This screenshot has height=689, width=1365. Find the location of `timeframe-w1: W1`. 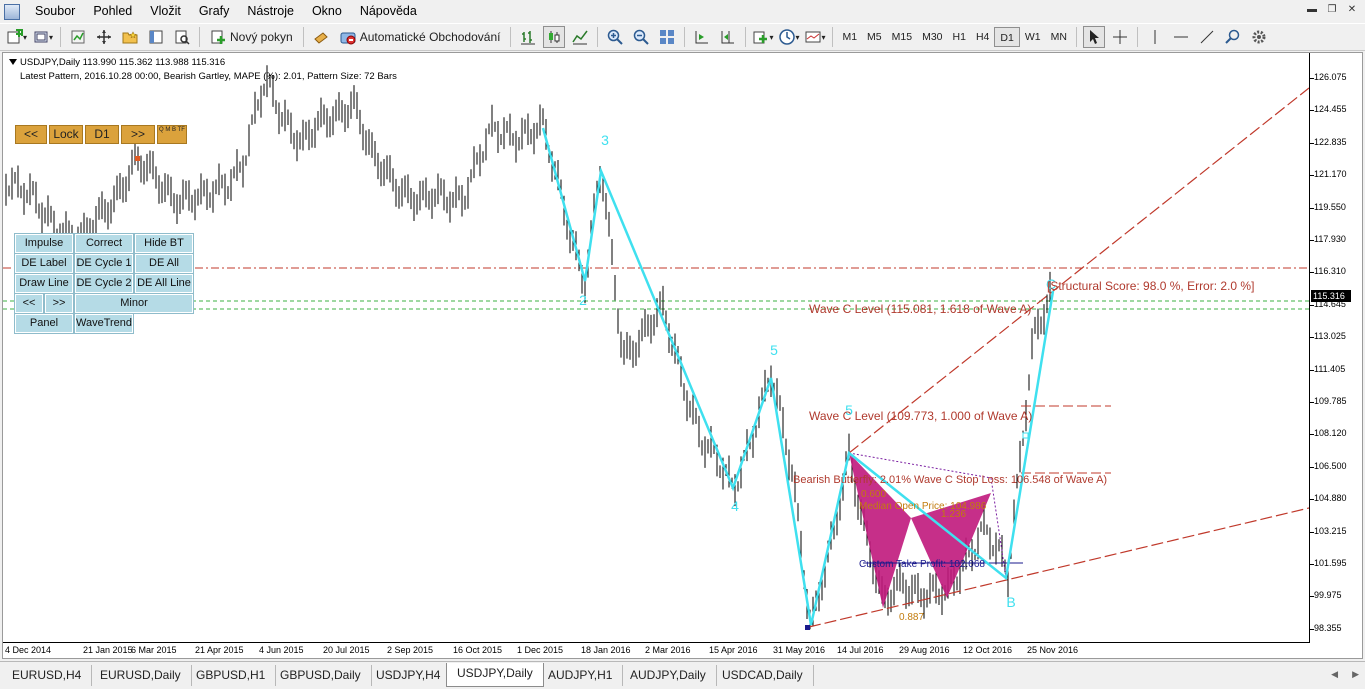

timeframe-w1: W1 is located at coordinates (1033, 37).